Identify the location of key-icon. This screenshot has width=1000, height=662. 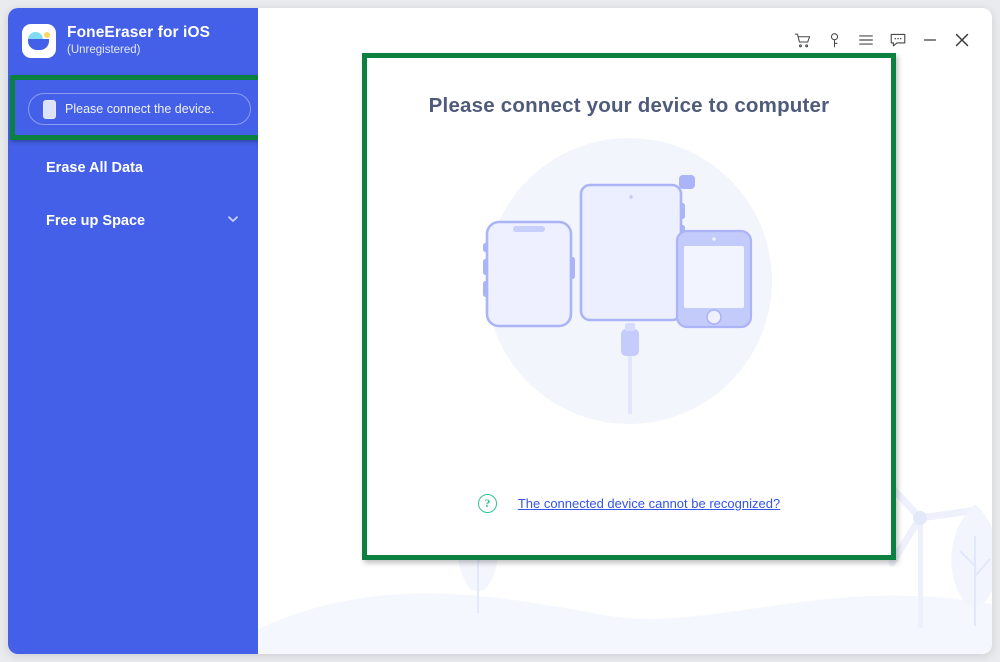
(834, 40).